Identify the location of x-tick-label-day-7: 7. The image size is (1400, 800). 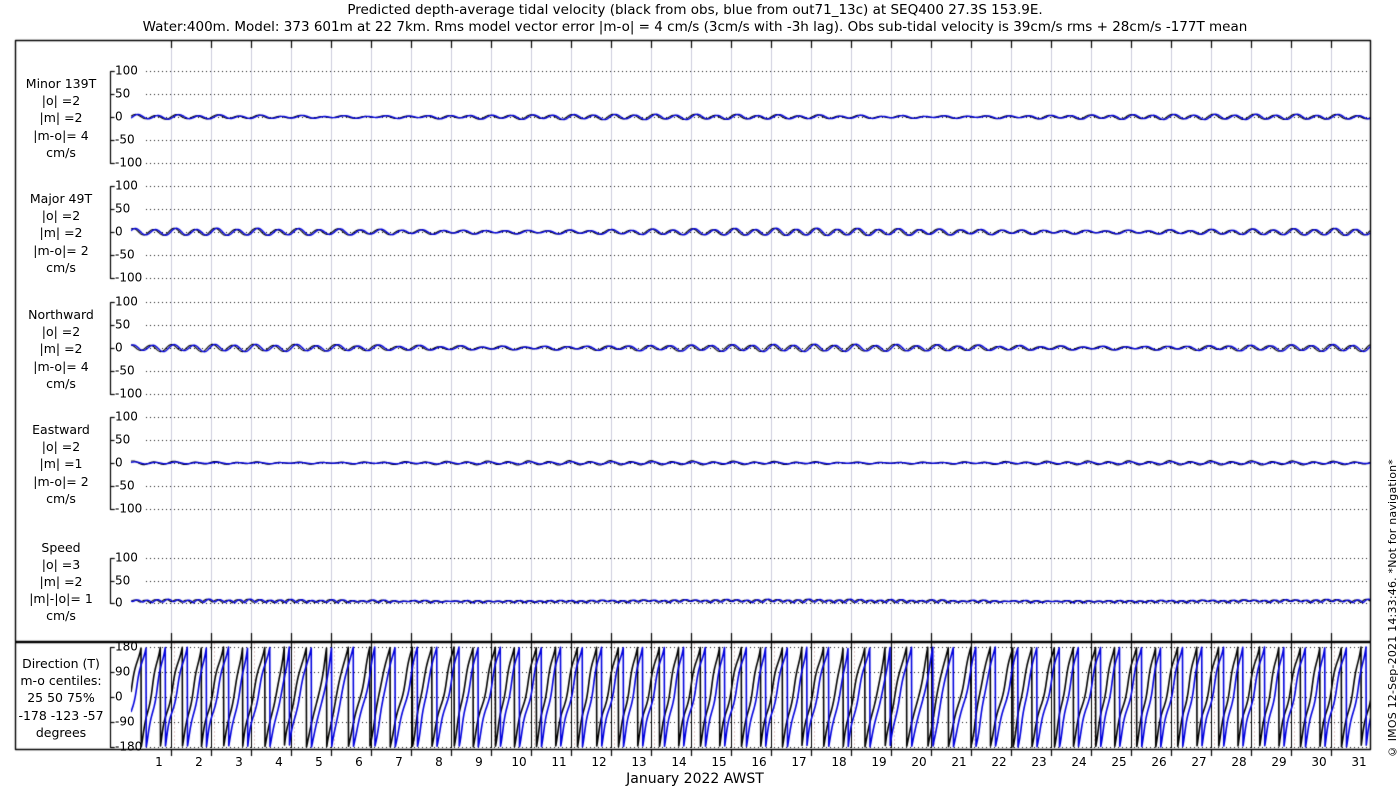
(399, 762).